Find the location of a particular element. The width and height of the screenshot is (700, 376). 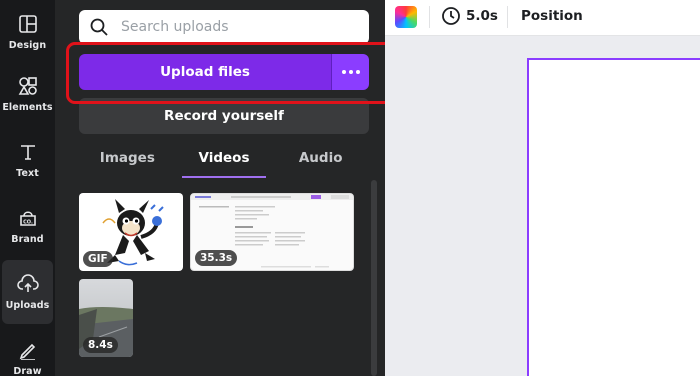

rail-item-elements: Elements is located at coordinates (27, 94).